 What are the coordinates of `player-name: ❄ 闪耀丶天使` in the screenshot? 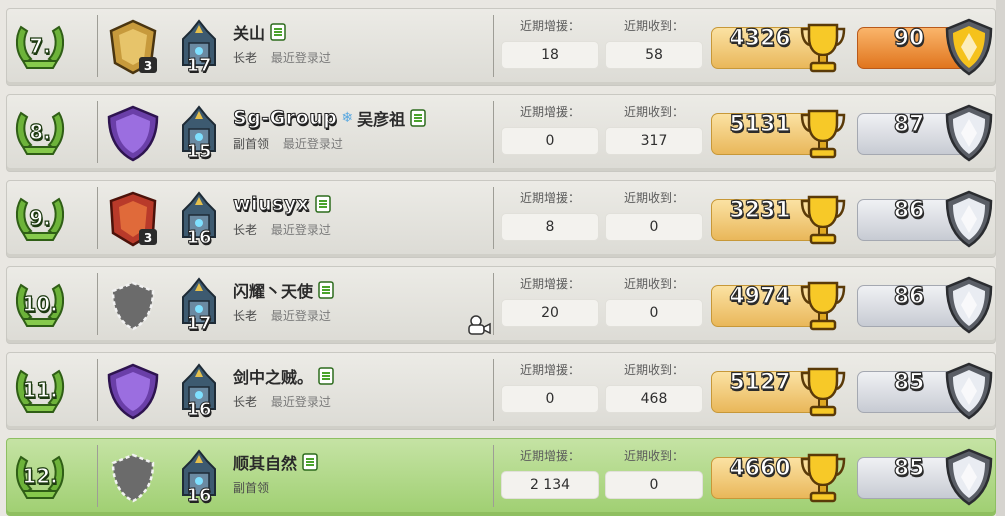 It's located at (358, 290).